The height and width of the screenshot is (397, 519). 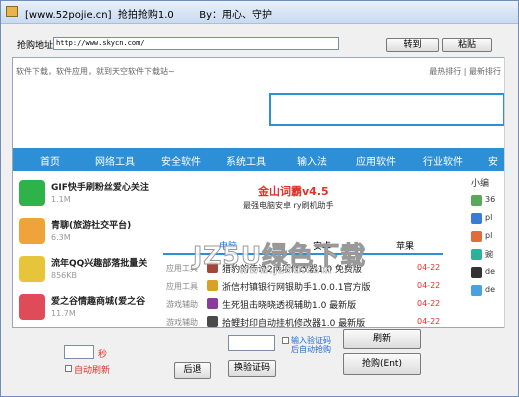 I want to click on rank-links: 最热排行 | 最新排行, so click(x=465, y=71).